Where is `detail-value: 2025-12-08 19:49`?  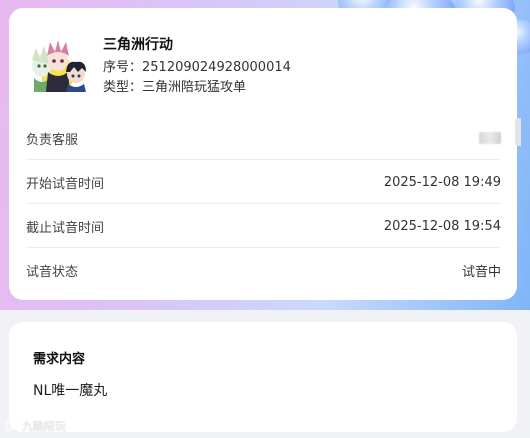
detail-value: 2025-12-08 19:49 is located at coordinates (442, 182).